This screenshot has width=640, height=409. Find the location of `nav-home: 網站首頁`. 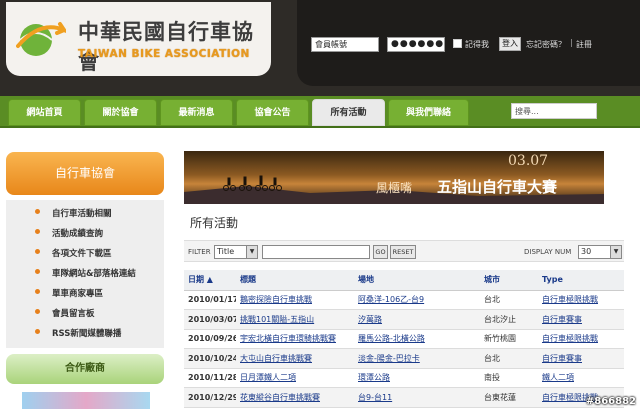

nav-home: 網站首頁 is located at coordinates (44, 112).